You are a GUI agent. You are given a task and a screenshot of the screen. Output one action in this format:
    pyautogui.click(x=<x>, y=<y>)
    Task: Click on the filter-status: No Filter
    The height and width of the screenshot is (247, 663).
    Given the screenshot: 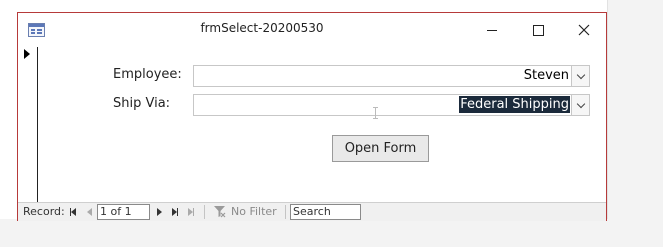 What is the action you would take?
    pyautogui.click(x=254, y=211)
    